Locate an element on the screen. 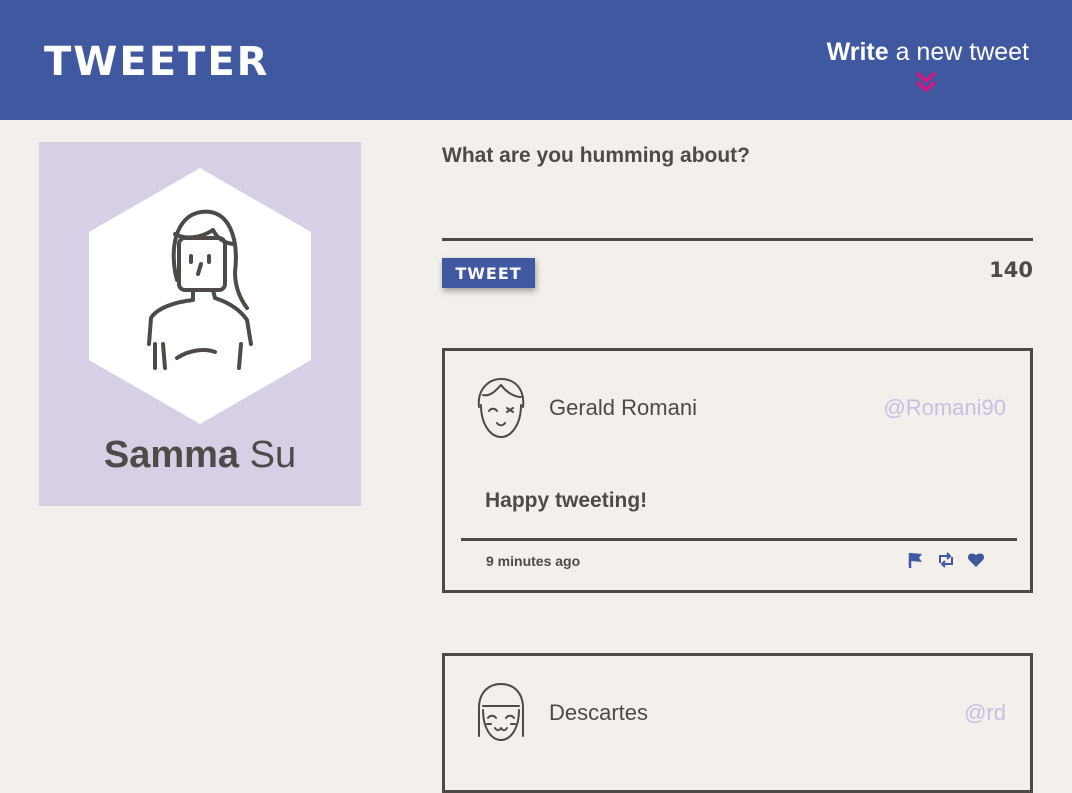  tweet-author-handle: @Romani90 is located at coordinates (944, 408).